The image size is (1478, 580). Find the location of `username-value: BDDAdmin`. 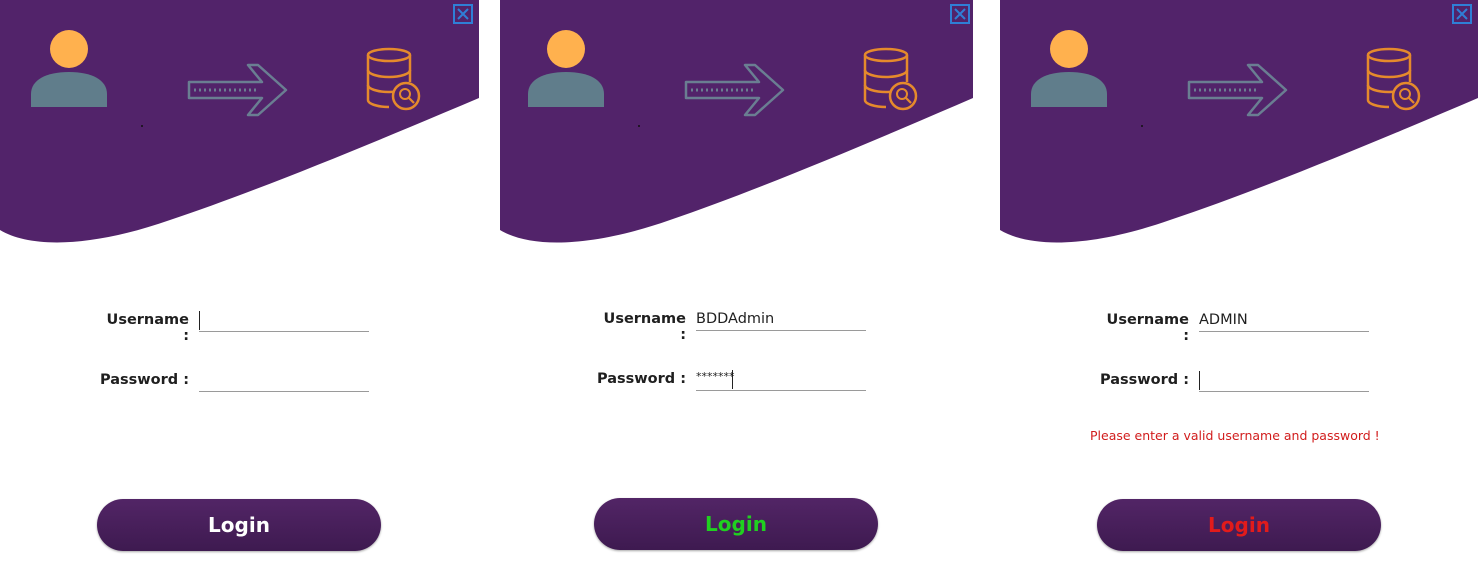

username-value: BDDAdmin is located at coordinates (735, 319).